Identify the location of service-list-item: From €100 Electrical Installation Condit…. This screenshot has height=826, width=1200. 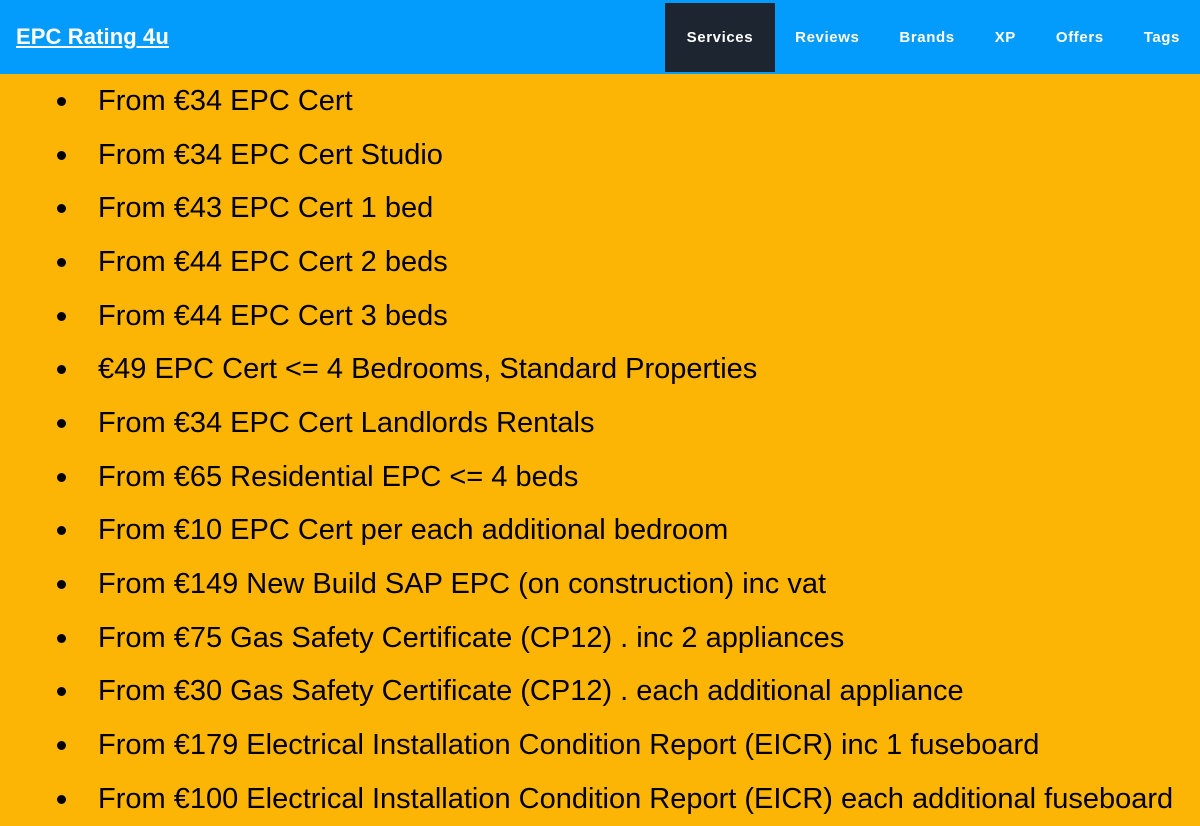
(600, 799).